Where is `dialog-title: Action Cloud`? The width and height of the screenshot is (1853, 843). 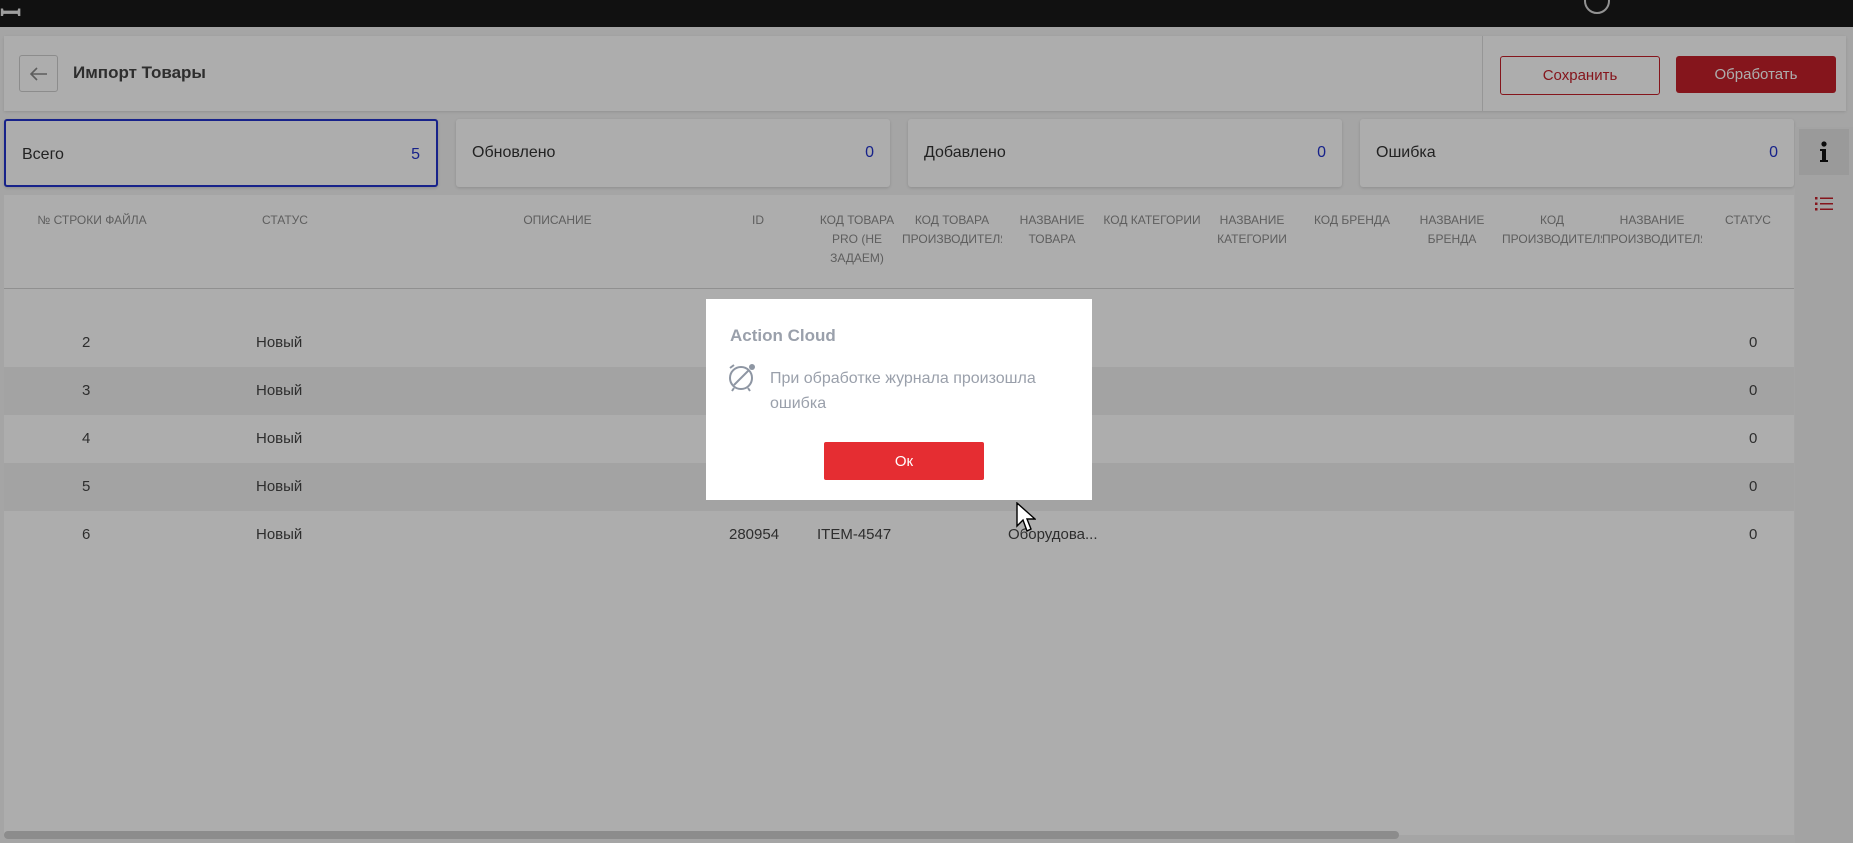 dialog-title: Action Cloud is located at coordinates (783, 335).